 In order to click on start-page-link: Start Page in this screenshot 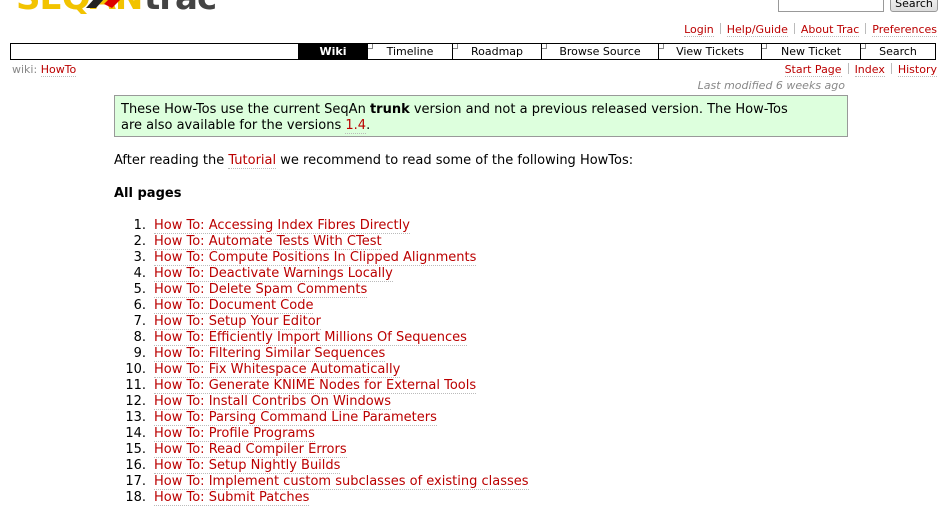, I will do `click(813, 70)`.